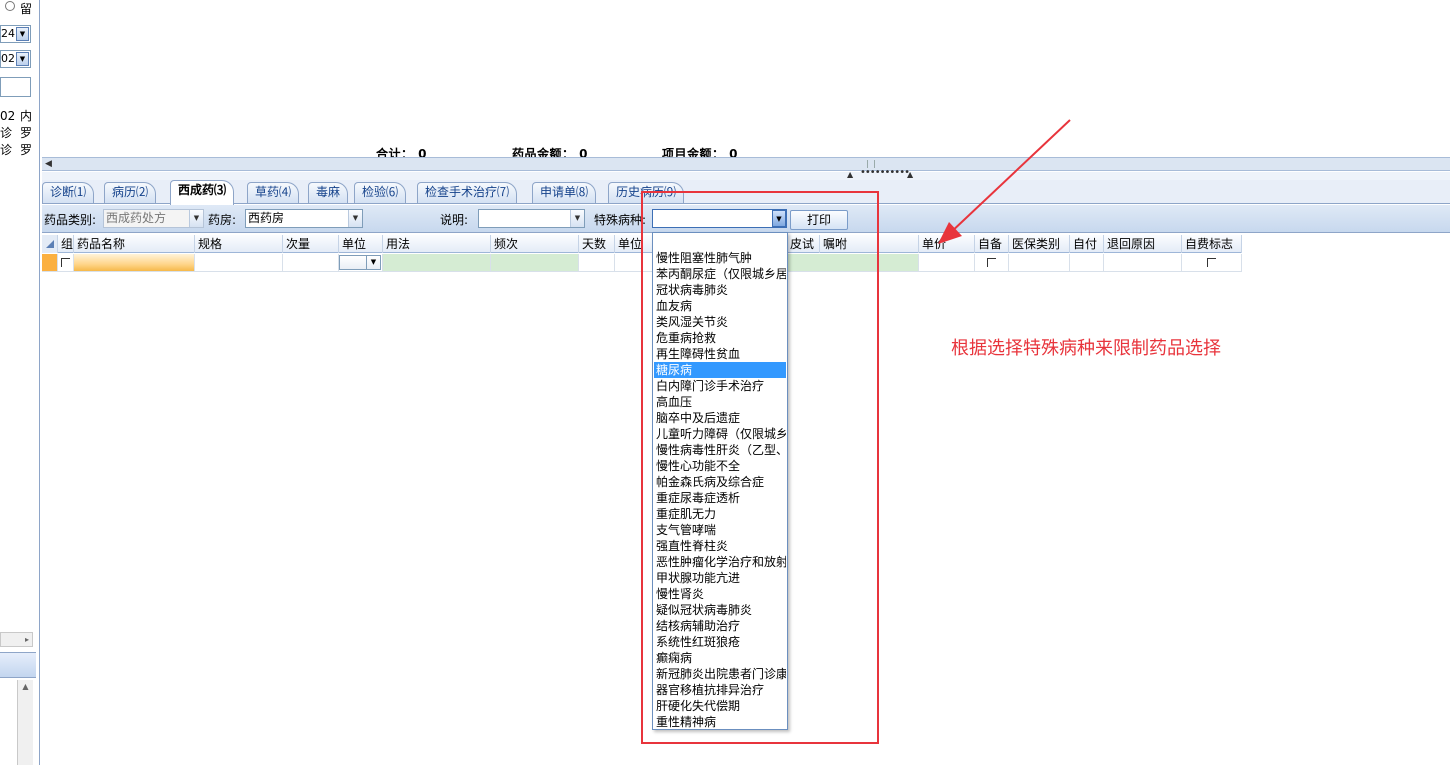 This screenshot has width=1450, height=765. What do you see at coordinates (720, 562) in the screenshot?
I see `dropdown-option: 恶性肿瘤化学治疗和放射` at bounding box center [720, 562].